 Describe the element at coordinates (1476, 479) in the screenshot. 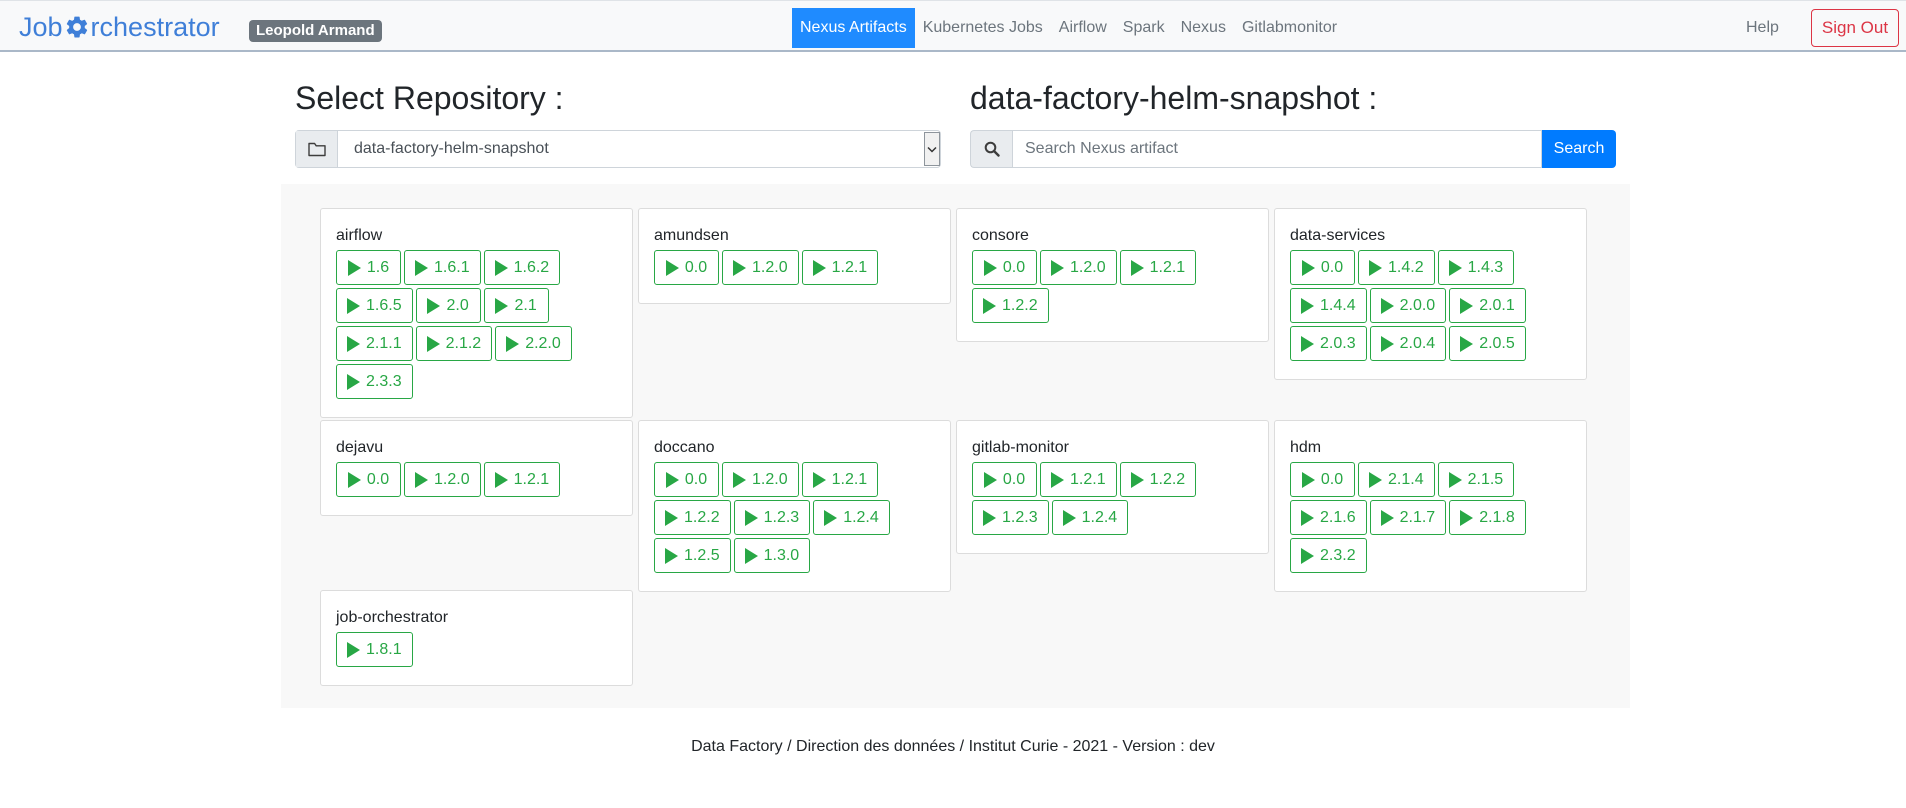

I see `version-button: 2.1.5` at that location.